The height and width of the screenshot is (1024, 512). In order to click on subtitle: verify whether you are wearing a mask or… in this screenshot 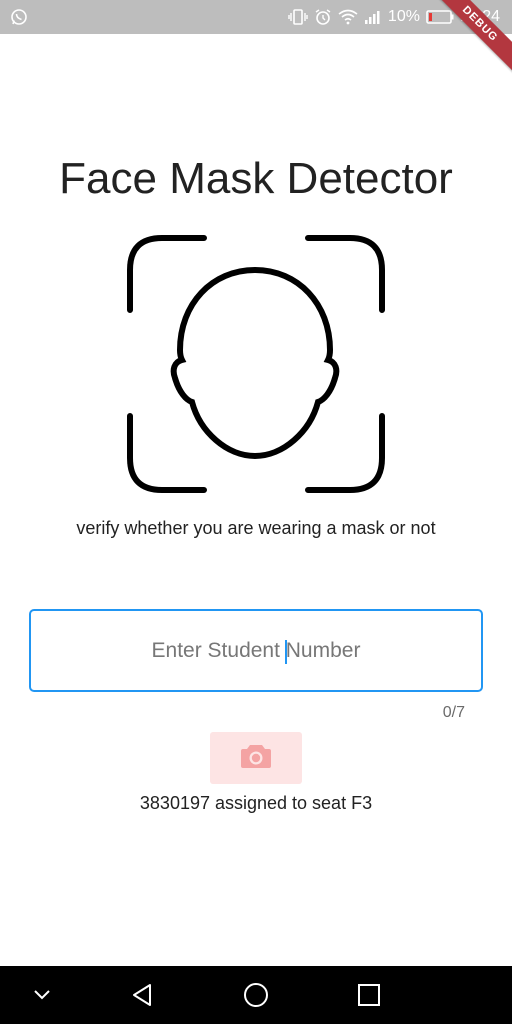, I will do `click(256, 528)`.